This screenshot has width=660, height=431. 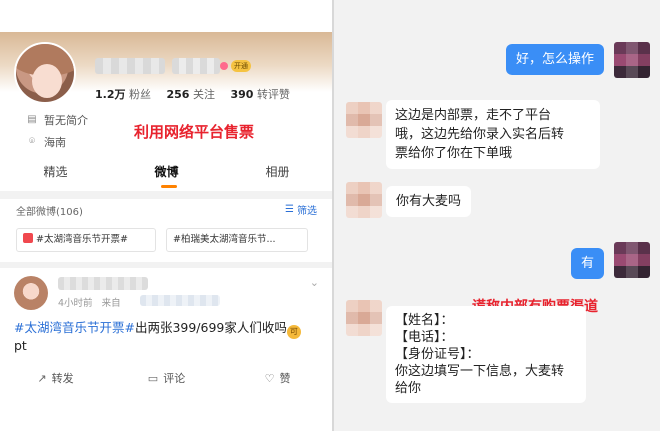 I want to click on chat-message-in: 你有大麦吗, so click(x=429, y=201).